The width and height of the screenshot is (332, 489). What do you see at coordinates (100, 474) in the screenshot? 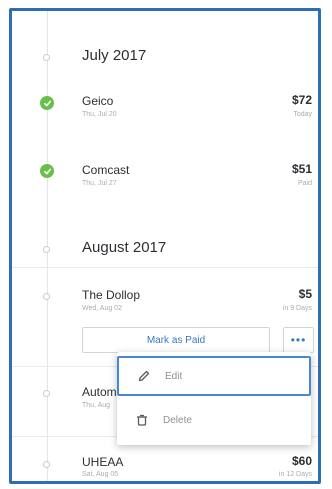
I see `bill-date: Sat, Aug 05` at bounding box center [100, 474].